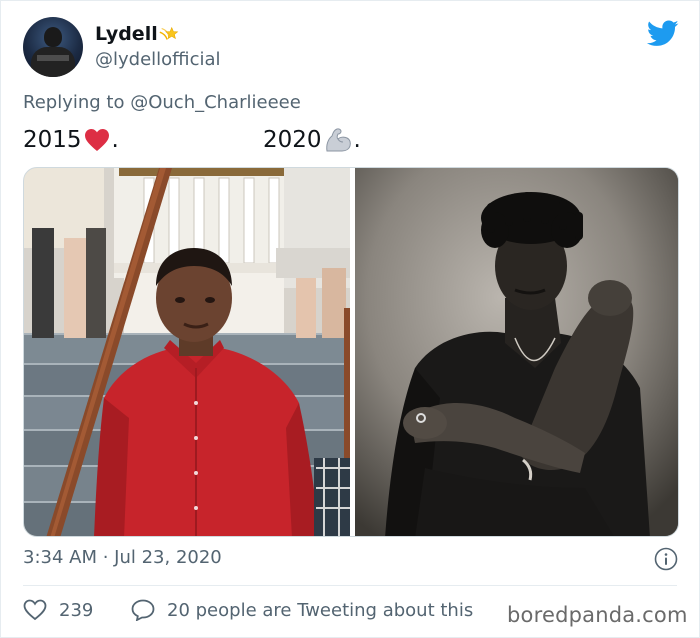 Image resolution: width=700 pixels, height=638 pixels. I want to click on flexed-biceps-icon, so click(338, 140).